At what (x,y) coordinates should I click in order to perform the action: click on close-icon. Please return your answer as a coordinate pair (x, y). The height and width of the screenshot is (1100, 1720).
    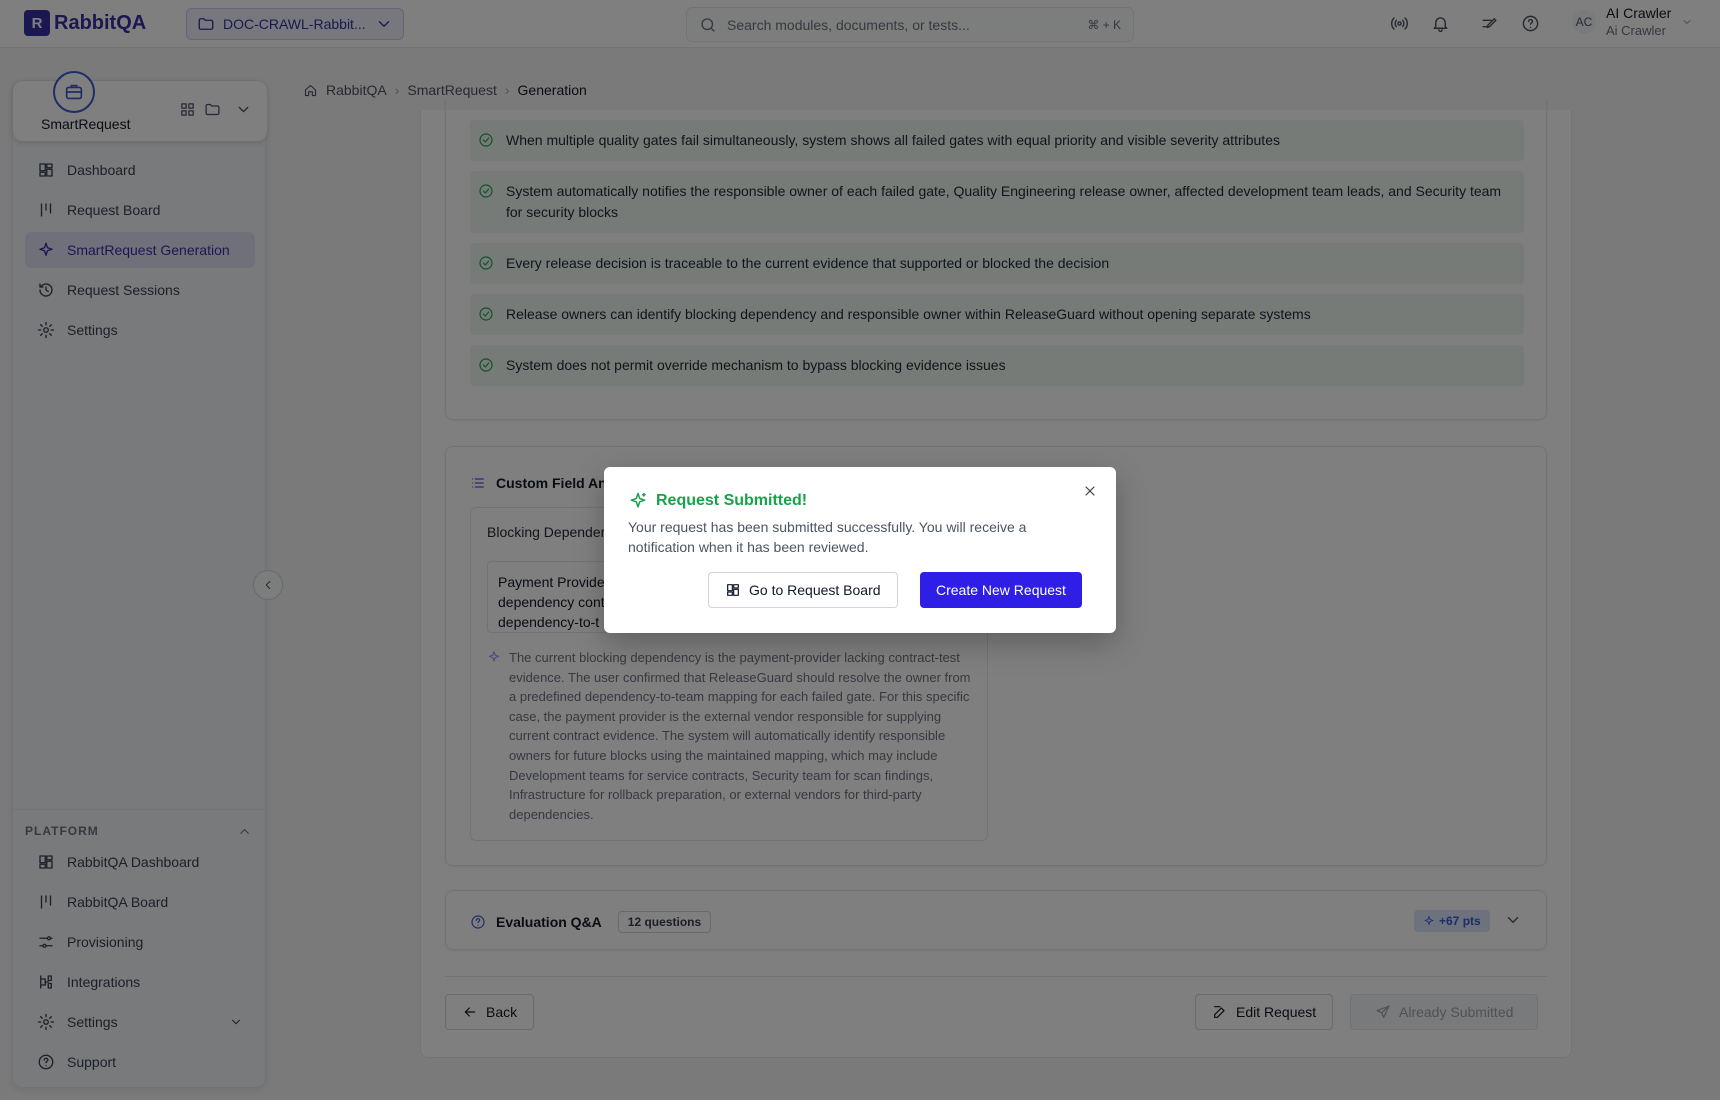
    Looking at the image, I should click on (1090, 491).